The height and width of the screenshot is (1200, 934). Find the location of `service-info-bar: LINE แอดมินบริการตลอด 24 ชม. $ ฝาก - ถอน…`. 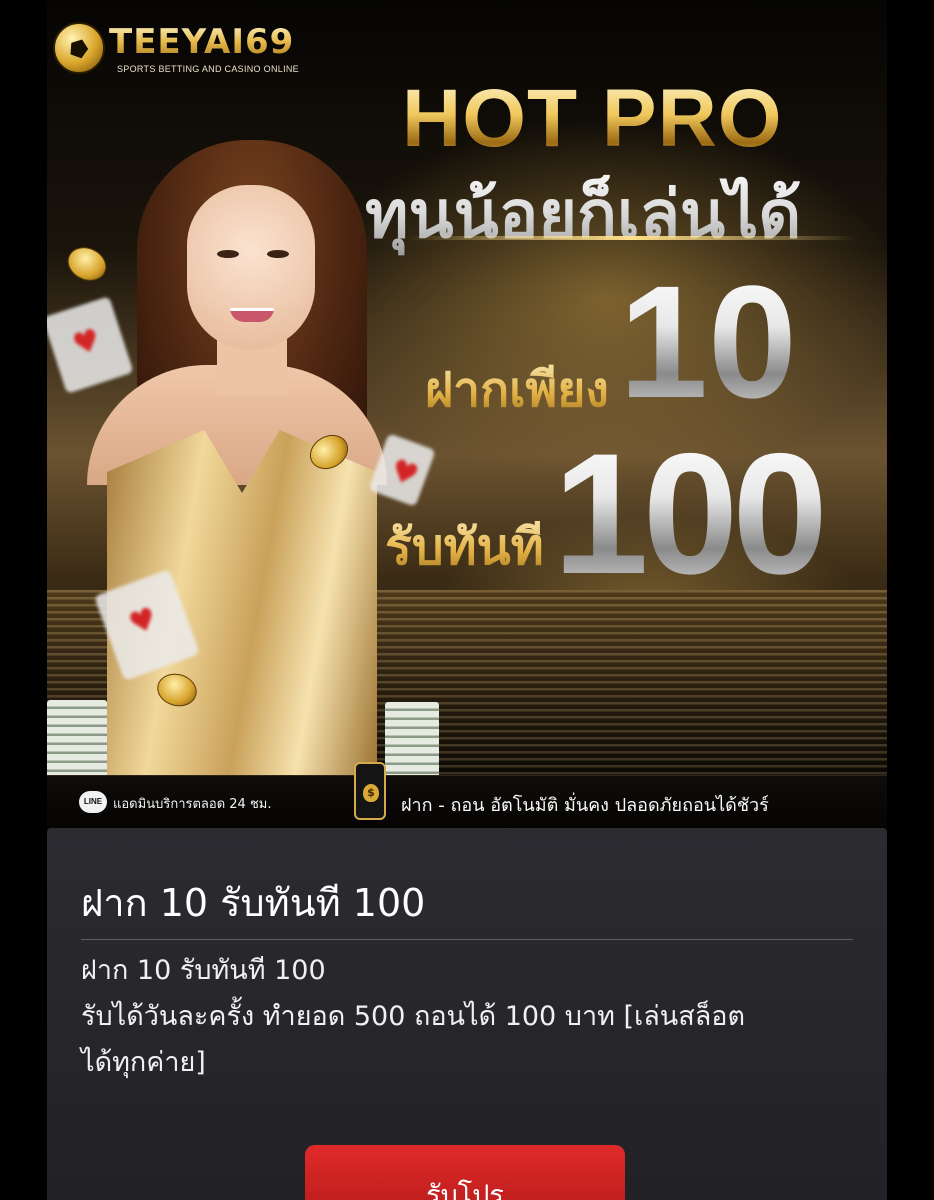

service-info-bar: LINE แอดมินบริการตลอด 24 ชม. $ ฝาก - ถอน… is located at coordinates (467, 795).